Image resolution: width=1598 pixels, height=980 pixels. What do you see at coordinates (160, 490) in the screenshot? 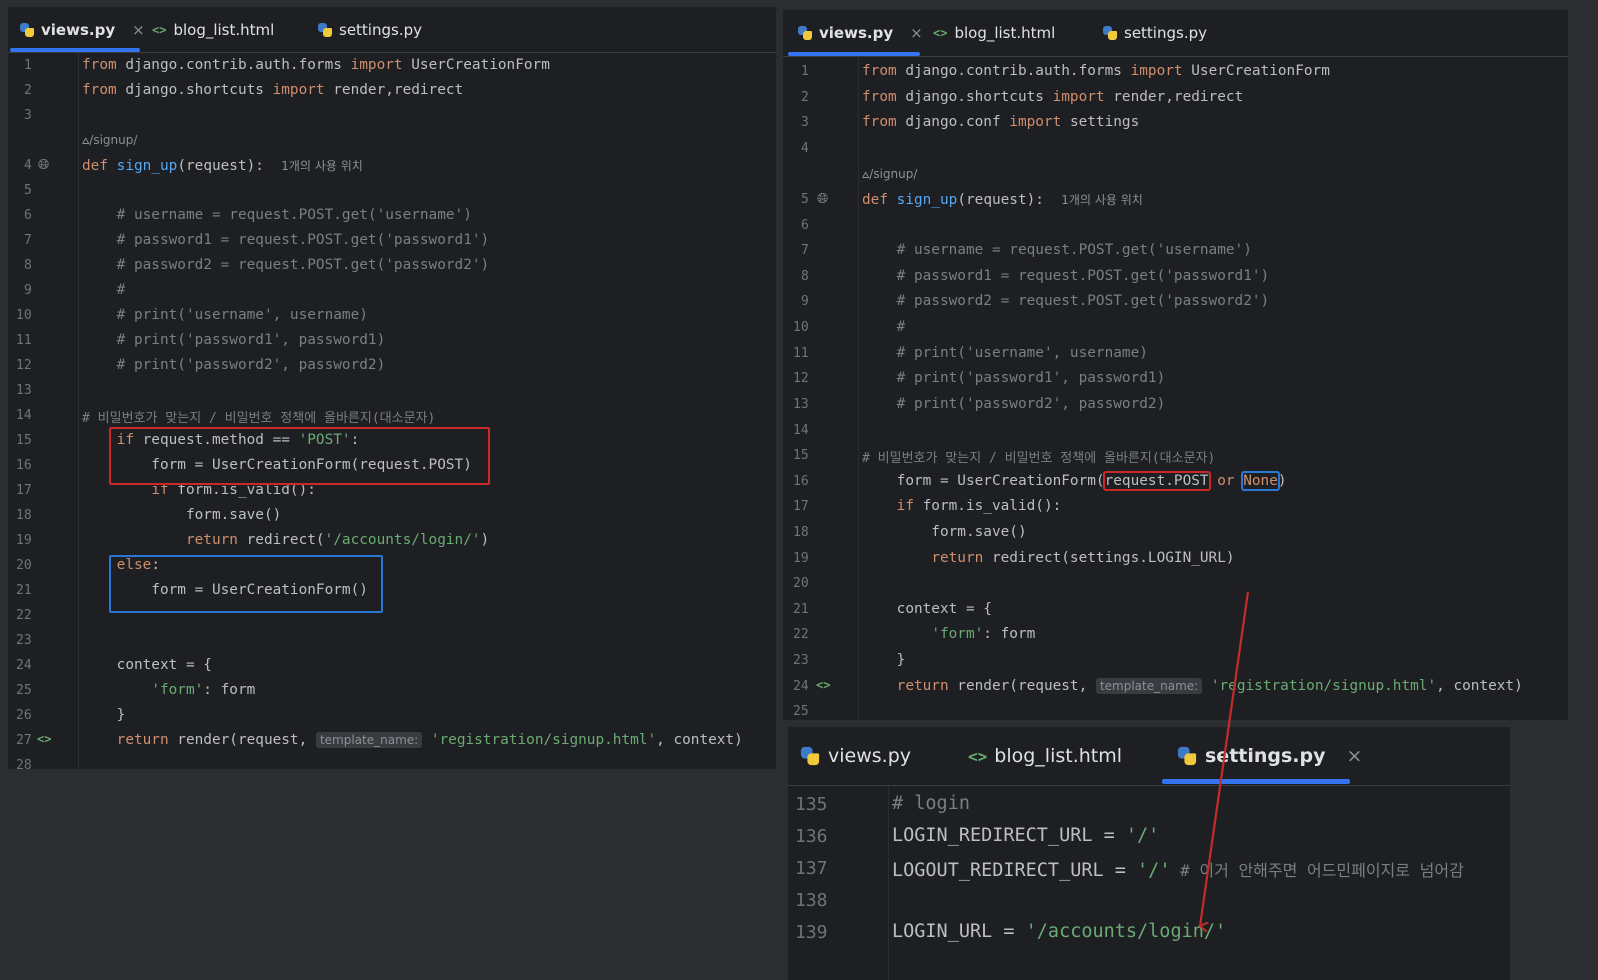
I see `keyword: if` at bounding box center [160, 490].